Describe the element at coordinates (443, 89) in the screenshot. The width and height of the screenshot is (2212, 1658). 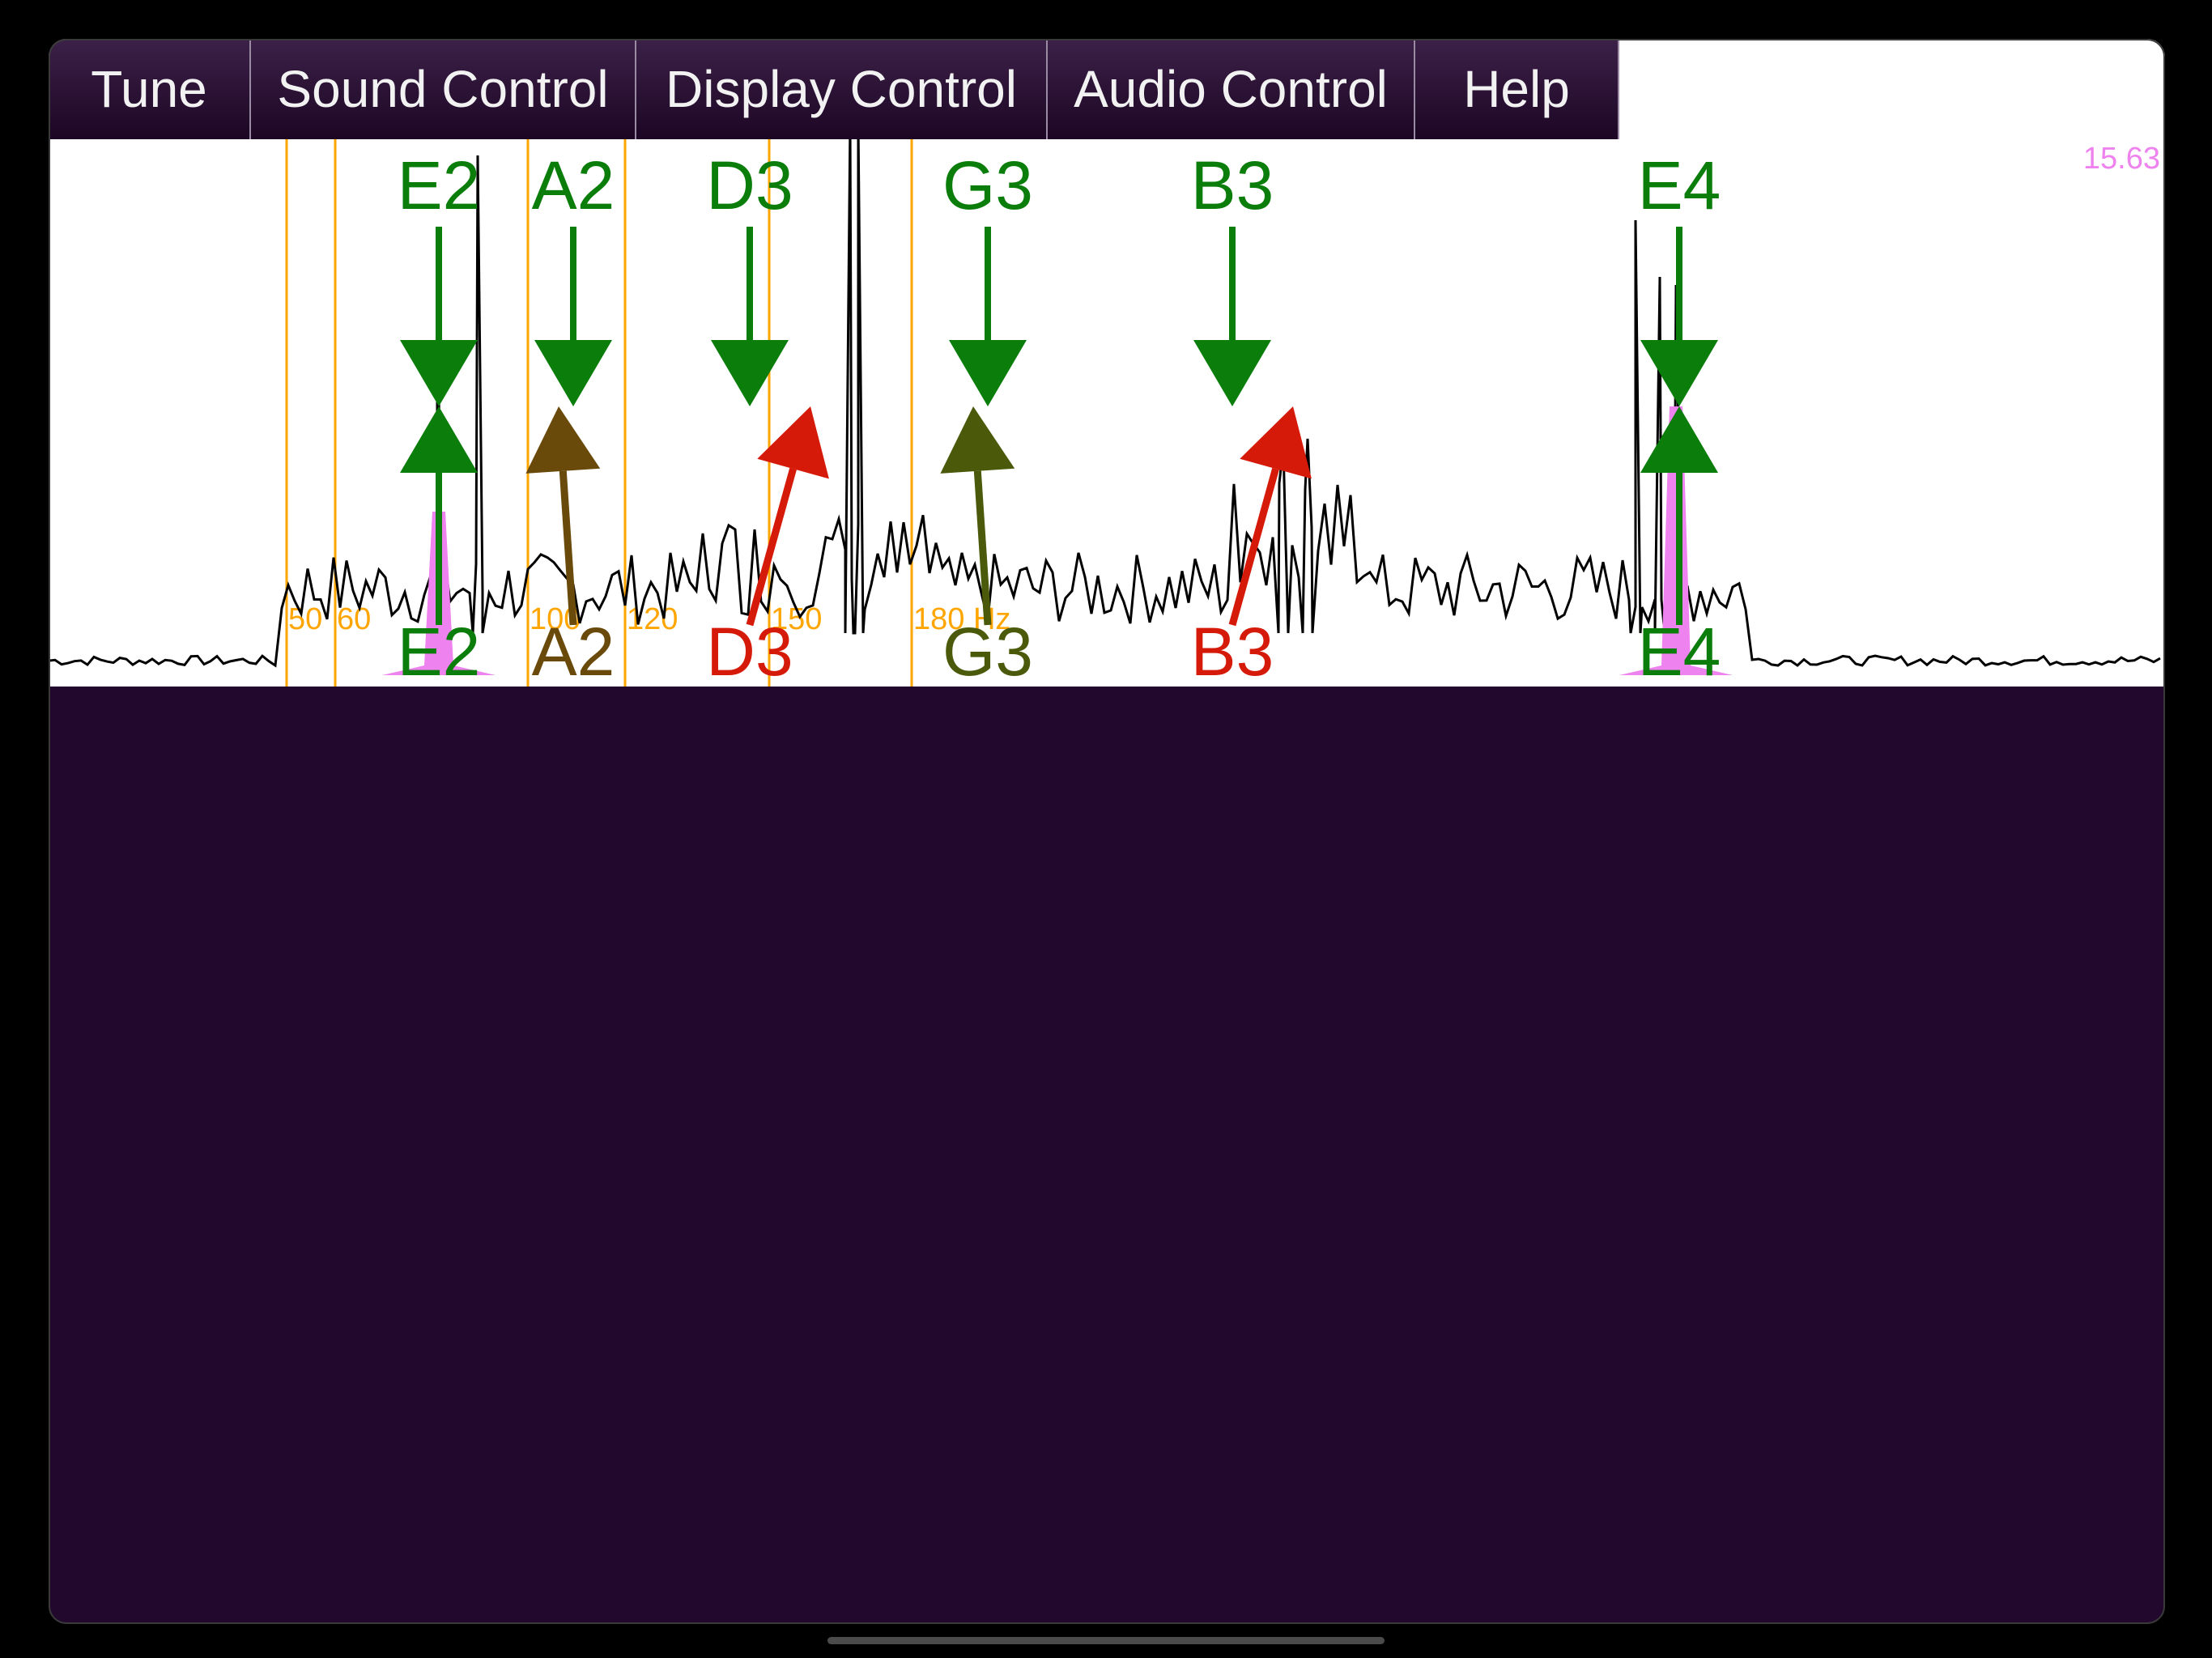
I see `tab-sound-control: Sound Control` at that location.